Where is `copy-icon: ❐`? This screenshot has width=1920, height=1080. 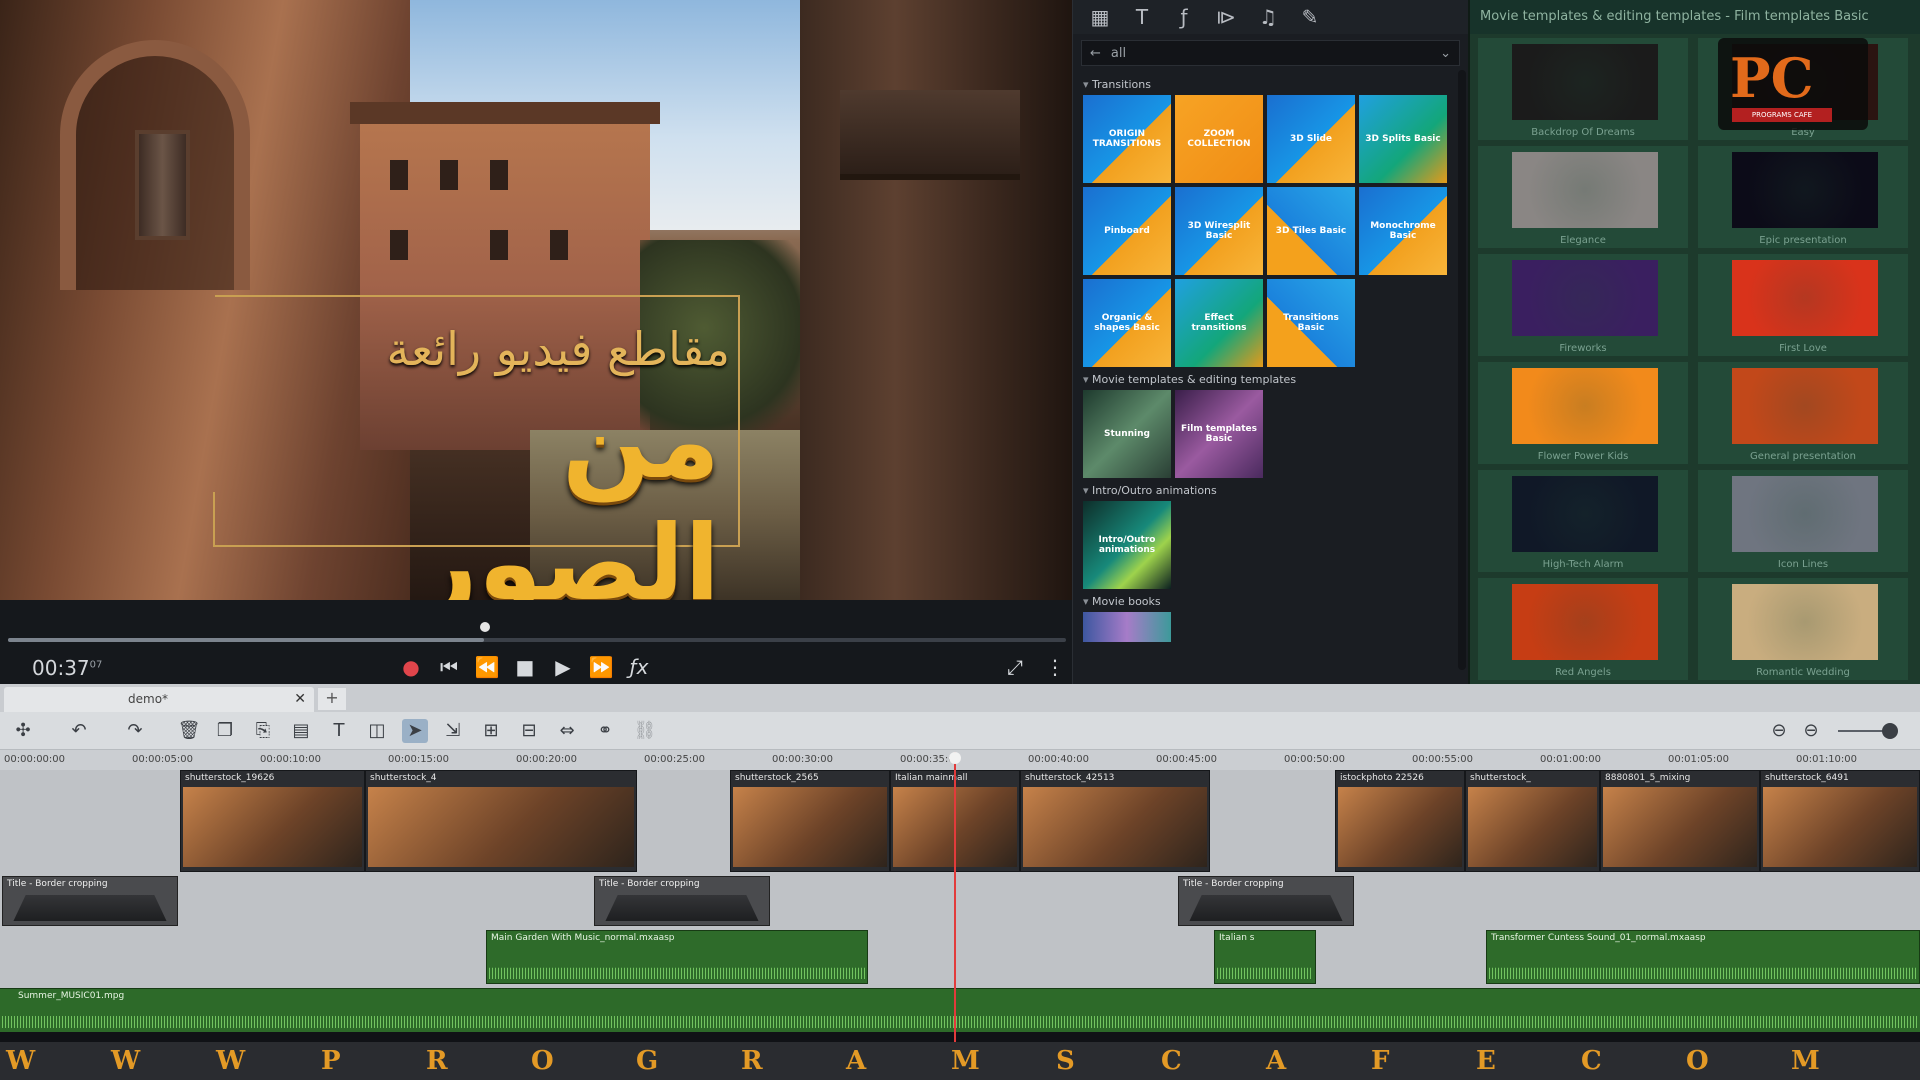
copy-icon: ❐ is located at coordinates (225, 731).